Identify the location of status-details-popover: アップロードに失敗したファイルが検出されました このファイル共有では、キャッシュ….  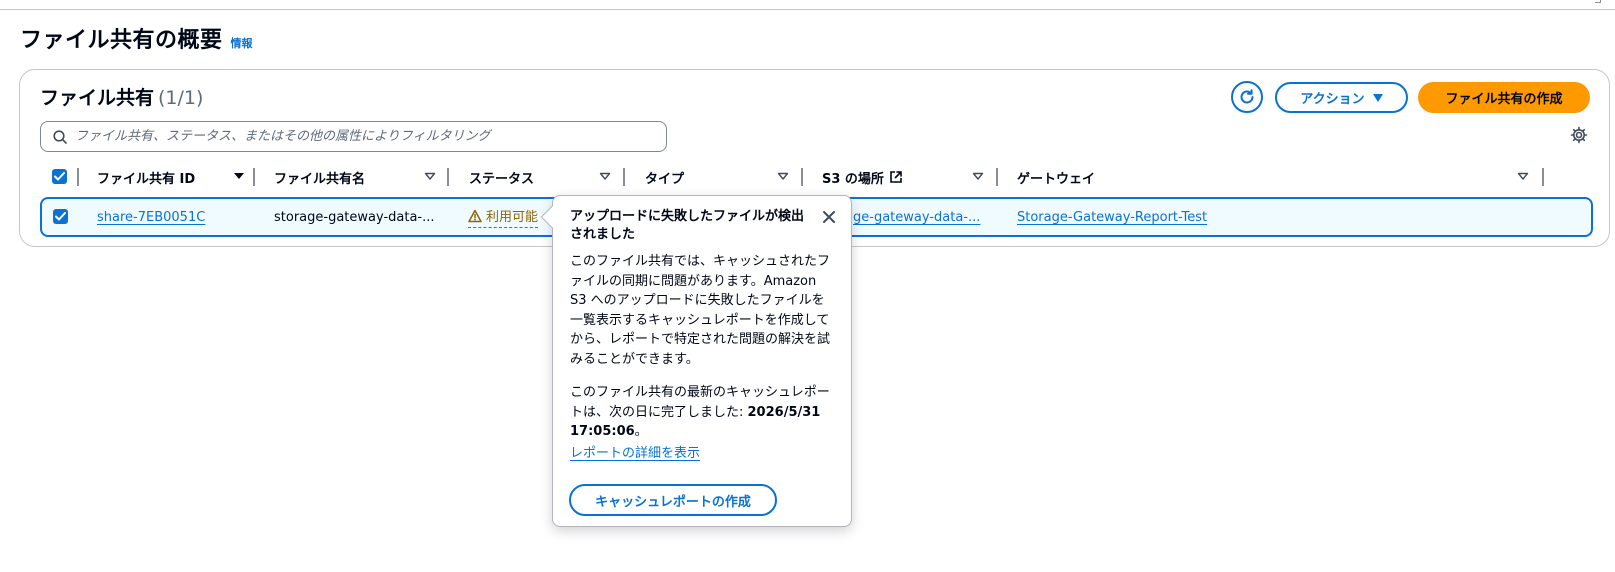
(696, 361).